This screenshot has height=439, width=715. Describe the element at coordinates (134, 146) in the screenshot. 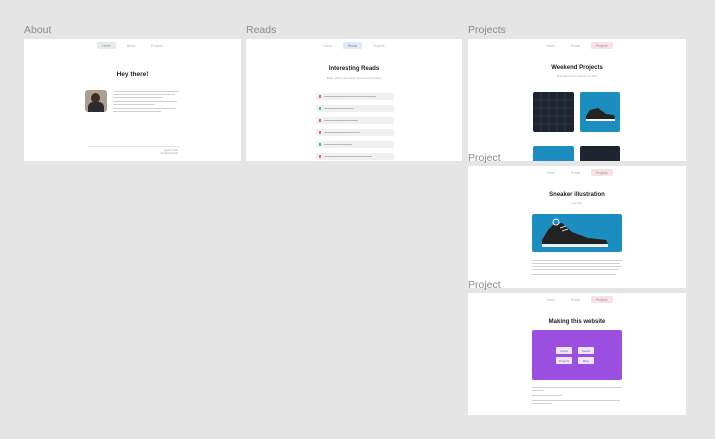

I see `footer-divider` at that location.